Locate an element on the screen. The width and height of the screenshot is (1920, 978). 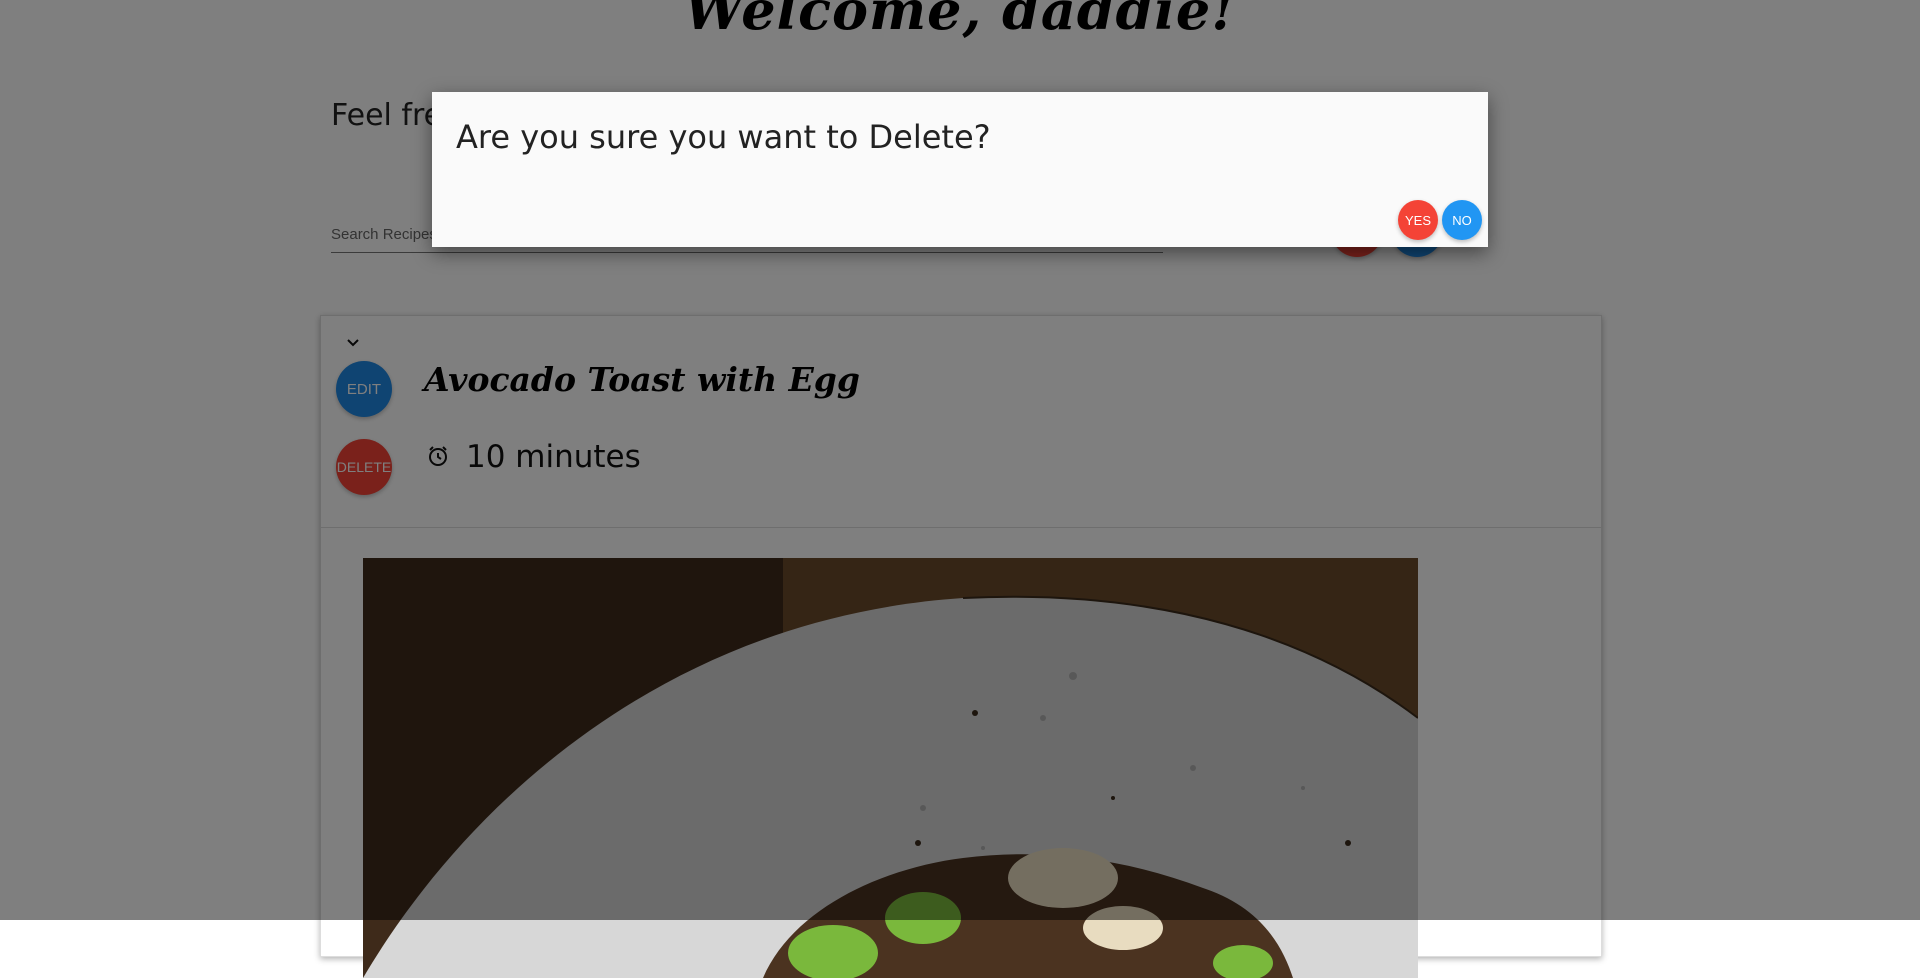
dialog-message: Are you sure you want to Delete? is located at coordinates (723, 137).